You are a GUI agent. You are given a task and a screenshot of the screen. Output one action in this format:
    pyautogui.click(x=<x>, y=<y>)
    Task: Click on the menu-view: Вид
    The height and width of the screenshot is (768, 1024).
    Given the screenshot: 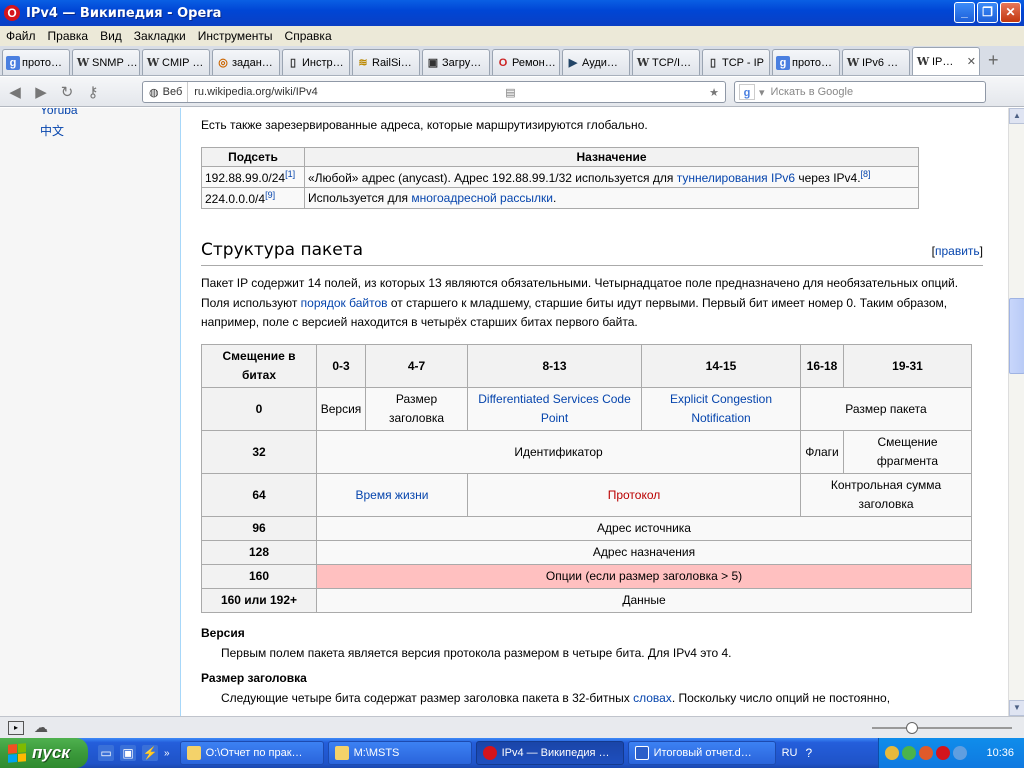 What is the action you would take?
    pyautogui.click(x=111, y=36)
    